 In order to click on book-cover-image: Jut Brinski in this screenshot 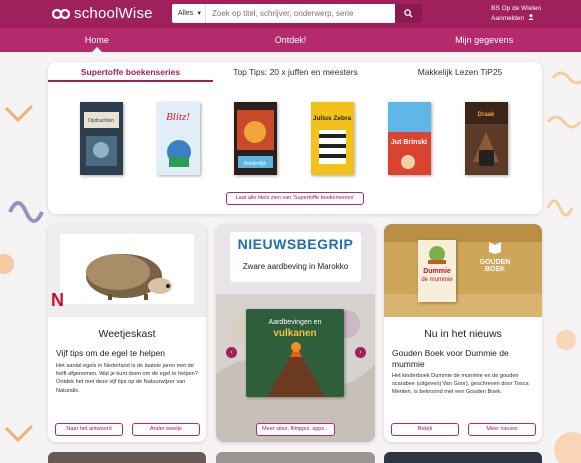, I will do `click(409, 138)`.